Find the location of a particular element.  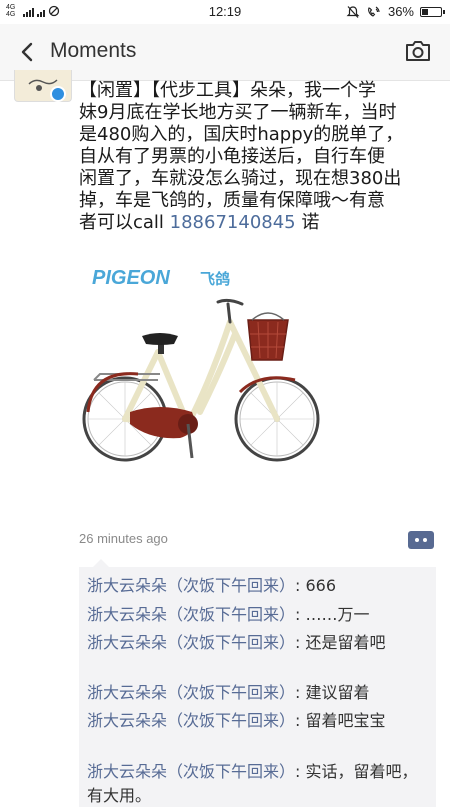

post-line: 【闲置】【代步工具】朵朵，我一个学 is located at coordinates (227, 90).